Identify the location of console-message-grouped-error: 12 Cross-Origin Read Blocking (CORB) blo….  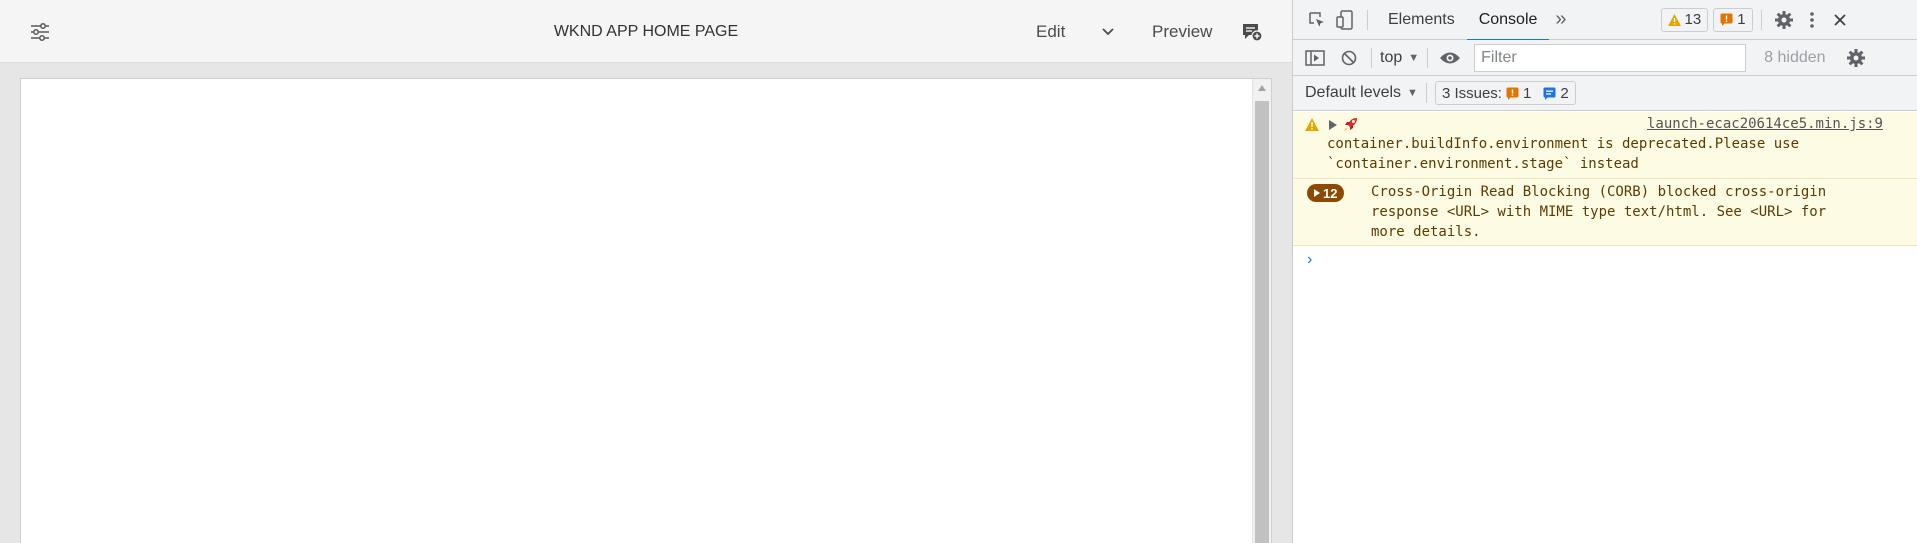
(1605, 213).